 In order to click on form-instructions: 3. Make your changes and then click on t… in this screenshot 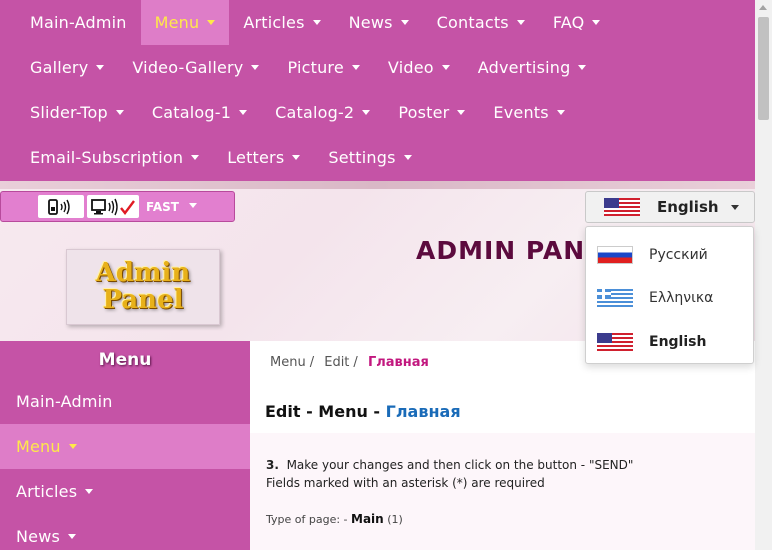, I will do `click(450, 474)`.